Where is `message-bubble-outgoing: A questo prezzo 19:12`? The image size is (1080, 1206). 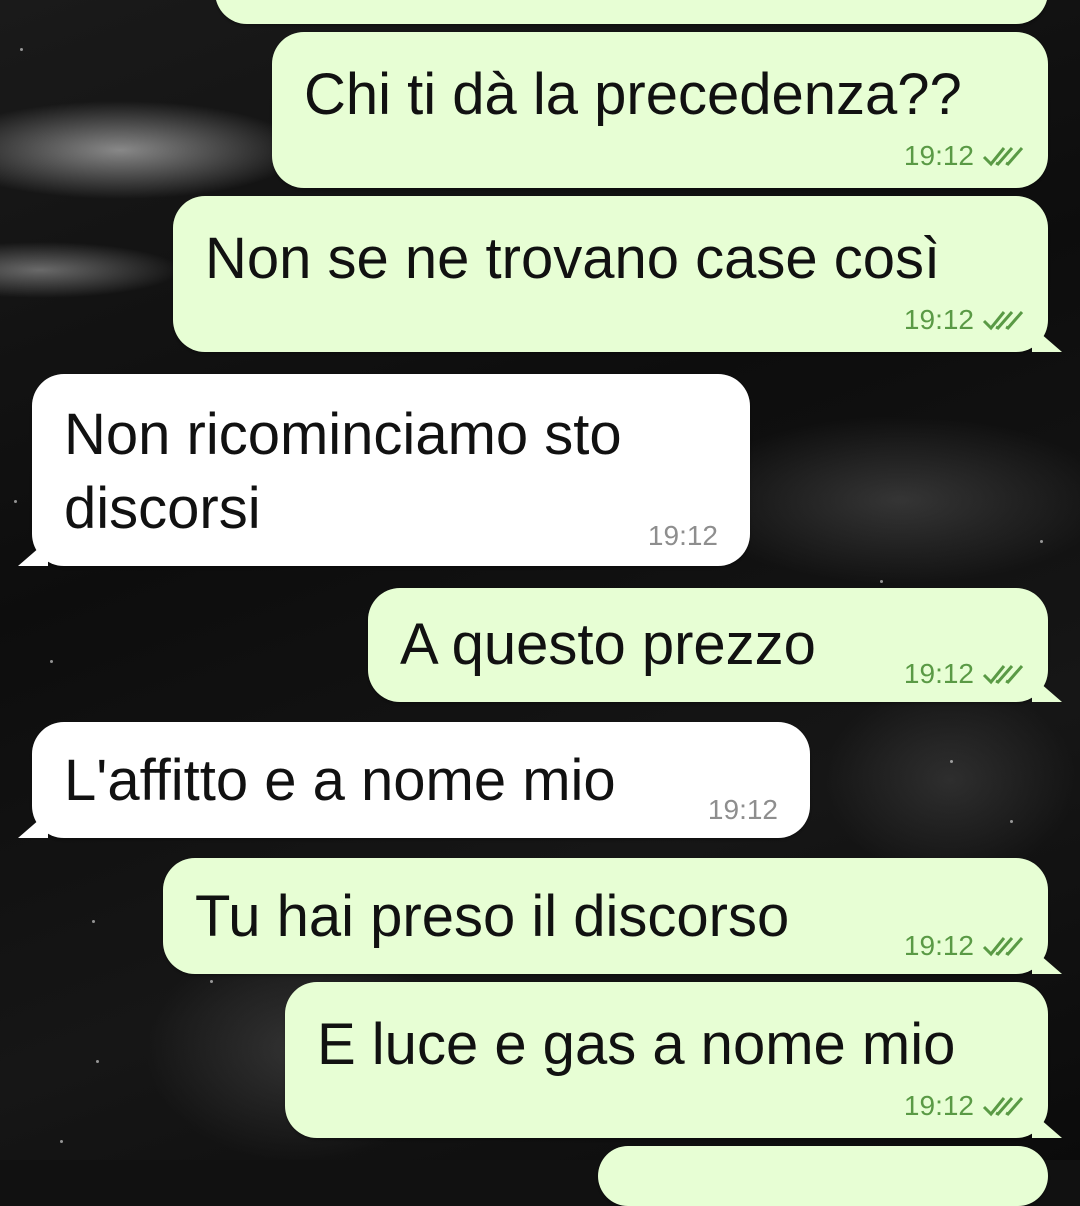 message-bubble-outgoing: A questo prezzo 19:12 is located at coordinates (715, 645).